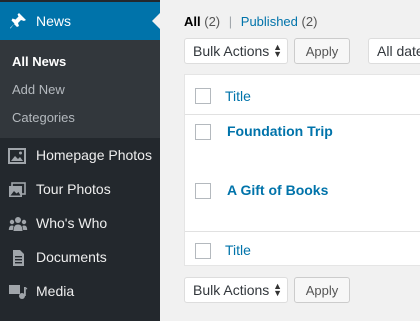 Image resolution: width=420 pixels, height=321 pixels. What do you see at coordinates (18, 156) in the screenshot?
I see `image-icon` at bounding box center [18, 156].